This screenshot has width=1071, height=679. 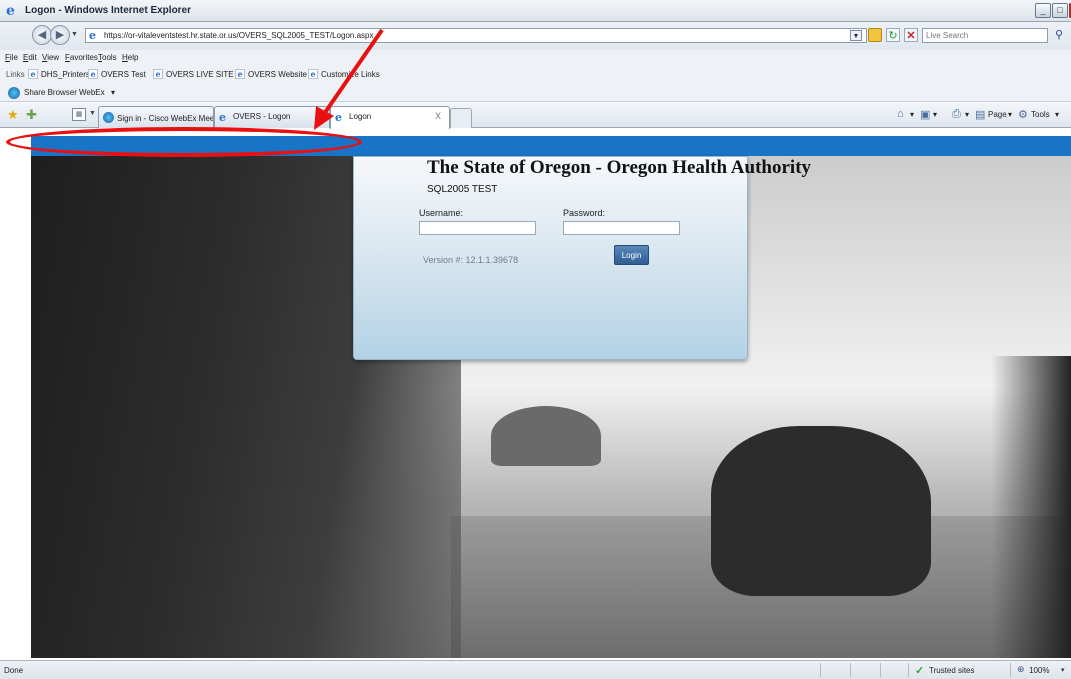 I want to click on tab-list-dropdown: ▼, so click(x=92, y=113).